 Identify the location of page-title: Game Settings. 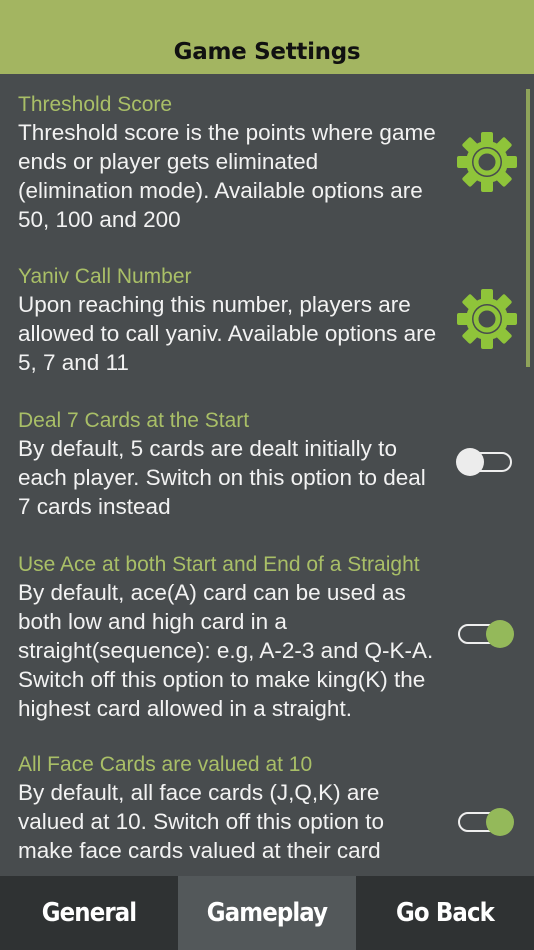
(267, 52).